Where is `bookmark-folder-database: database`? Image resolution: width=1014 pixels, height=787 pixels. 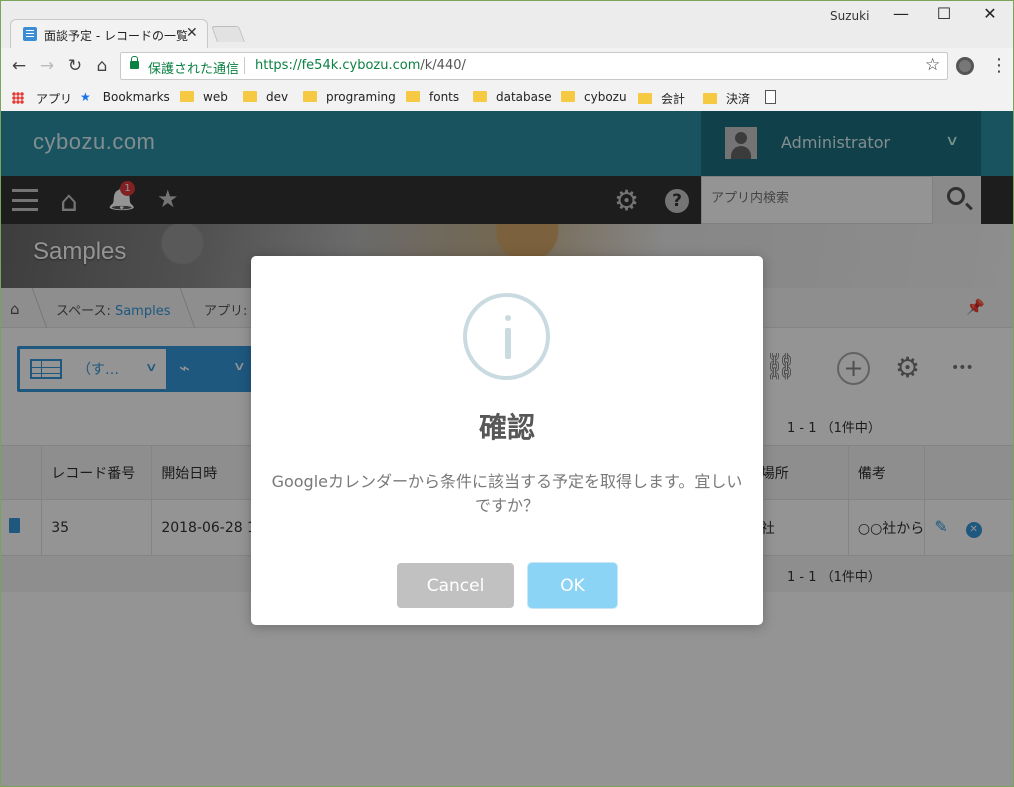
bookmark-folder-database: database is located at coordinates (512, 97).